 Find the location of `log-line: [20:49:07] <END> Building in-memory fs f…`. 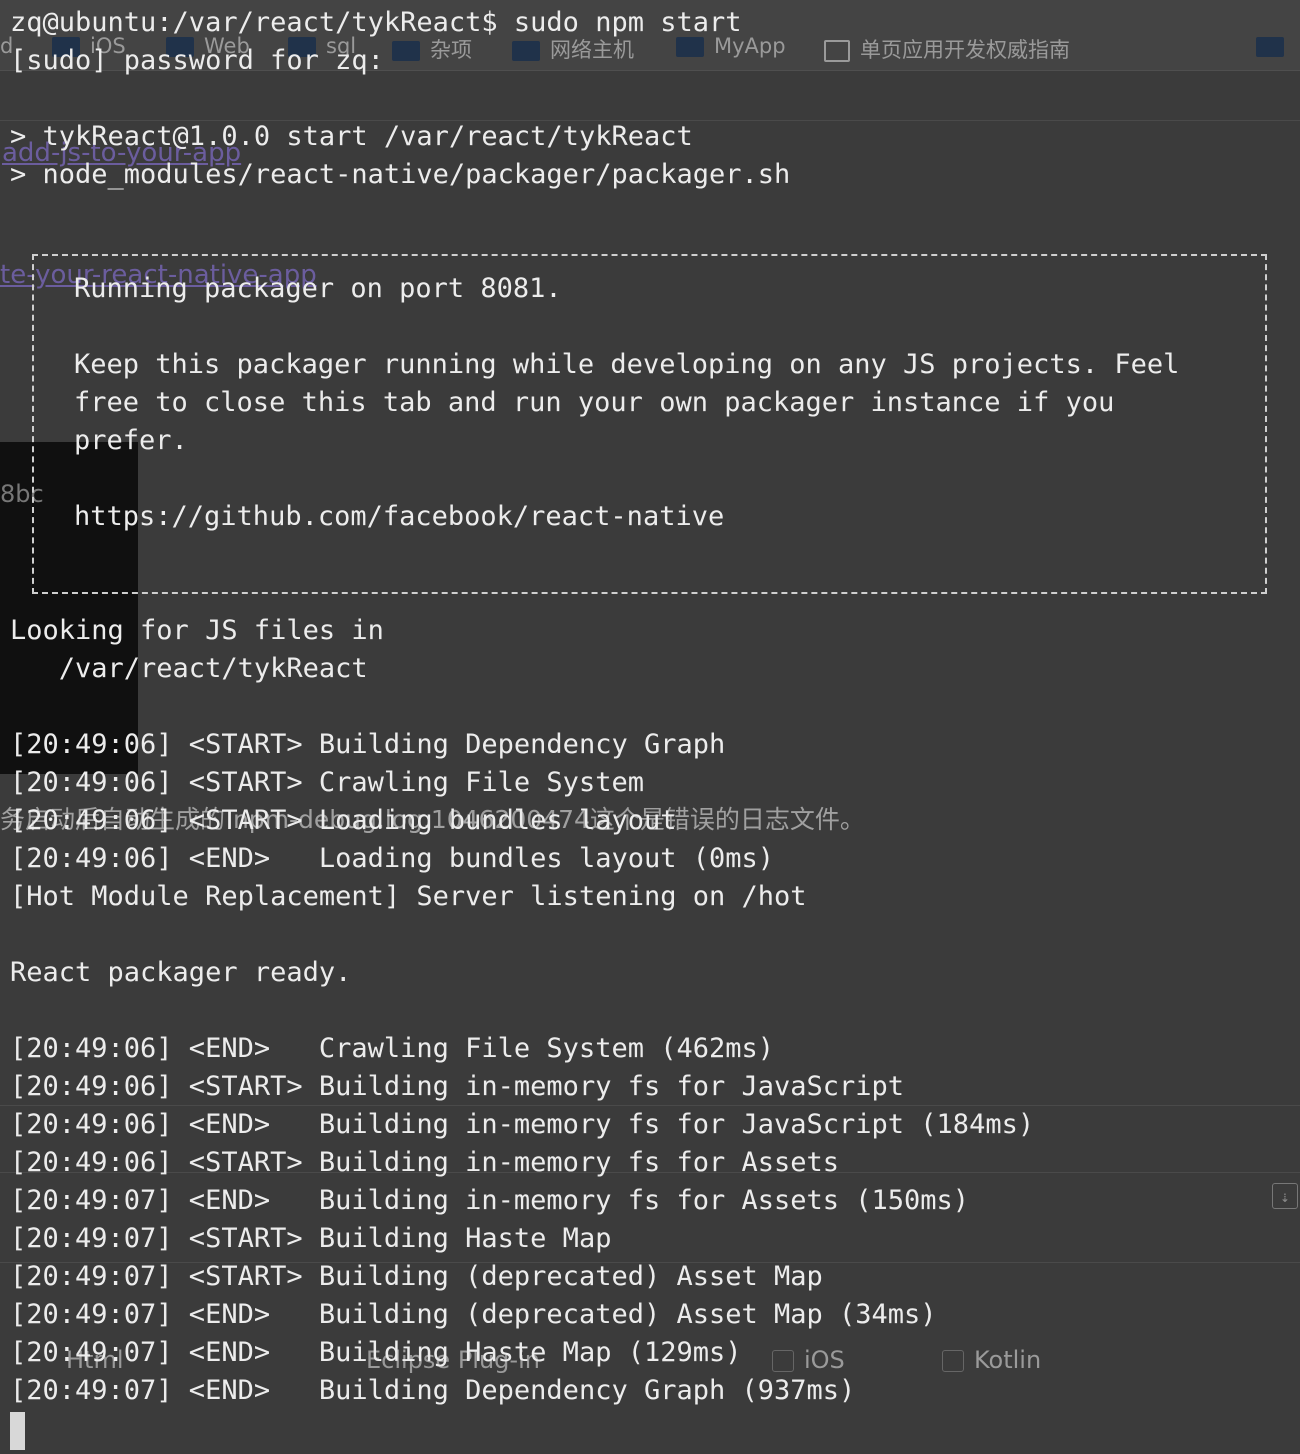

log-line: [20:49:07] <END> Building in-memory fs f… is located at coordinates (490, 1200).